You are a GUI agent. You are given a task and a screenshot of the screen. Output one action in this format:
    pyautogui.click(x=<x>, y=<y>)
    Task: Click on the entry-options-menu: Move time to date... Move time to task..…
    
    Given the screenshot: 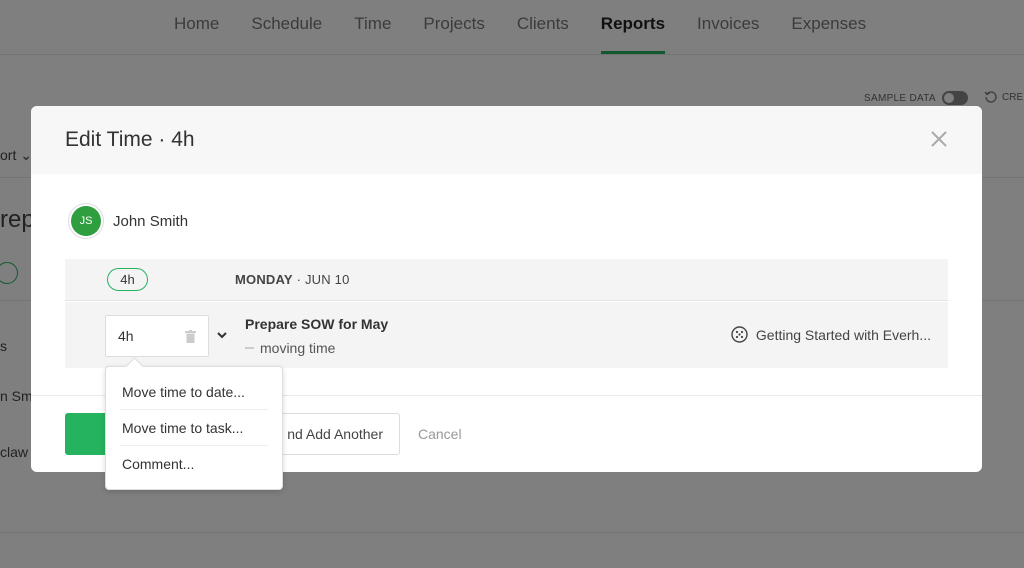 What is the action you would take?
    pyautogui.click(x=194, y=428)
    